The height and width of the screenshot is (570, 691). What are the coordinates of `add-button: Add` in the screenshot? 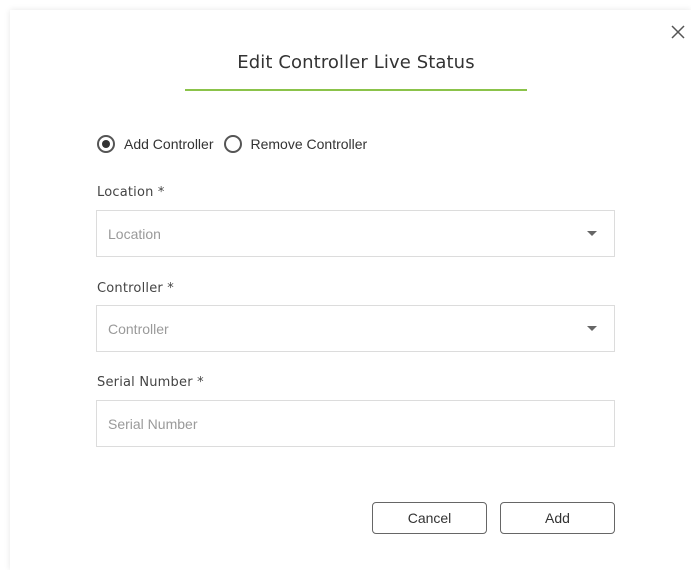 It's located at (557, 518).